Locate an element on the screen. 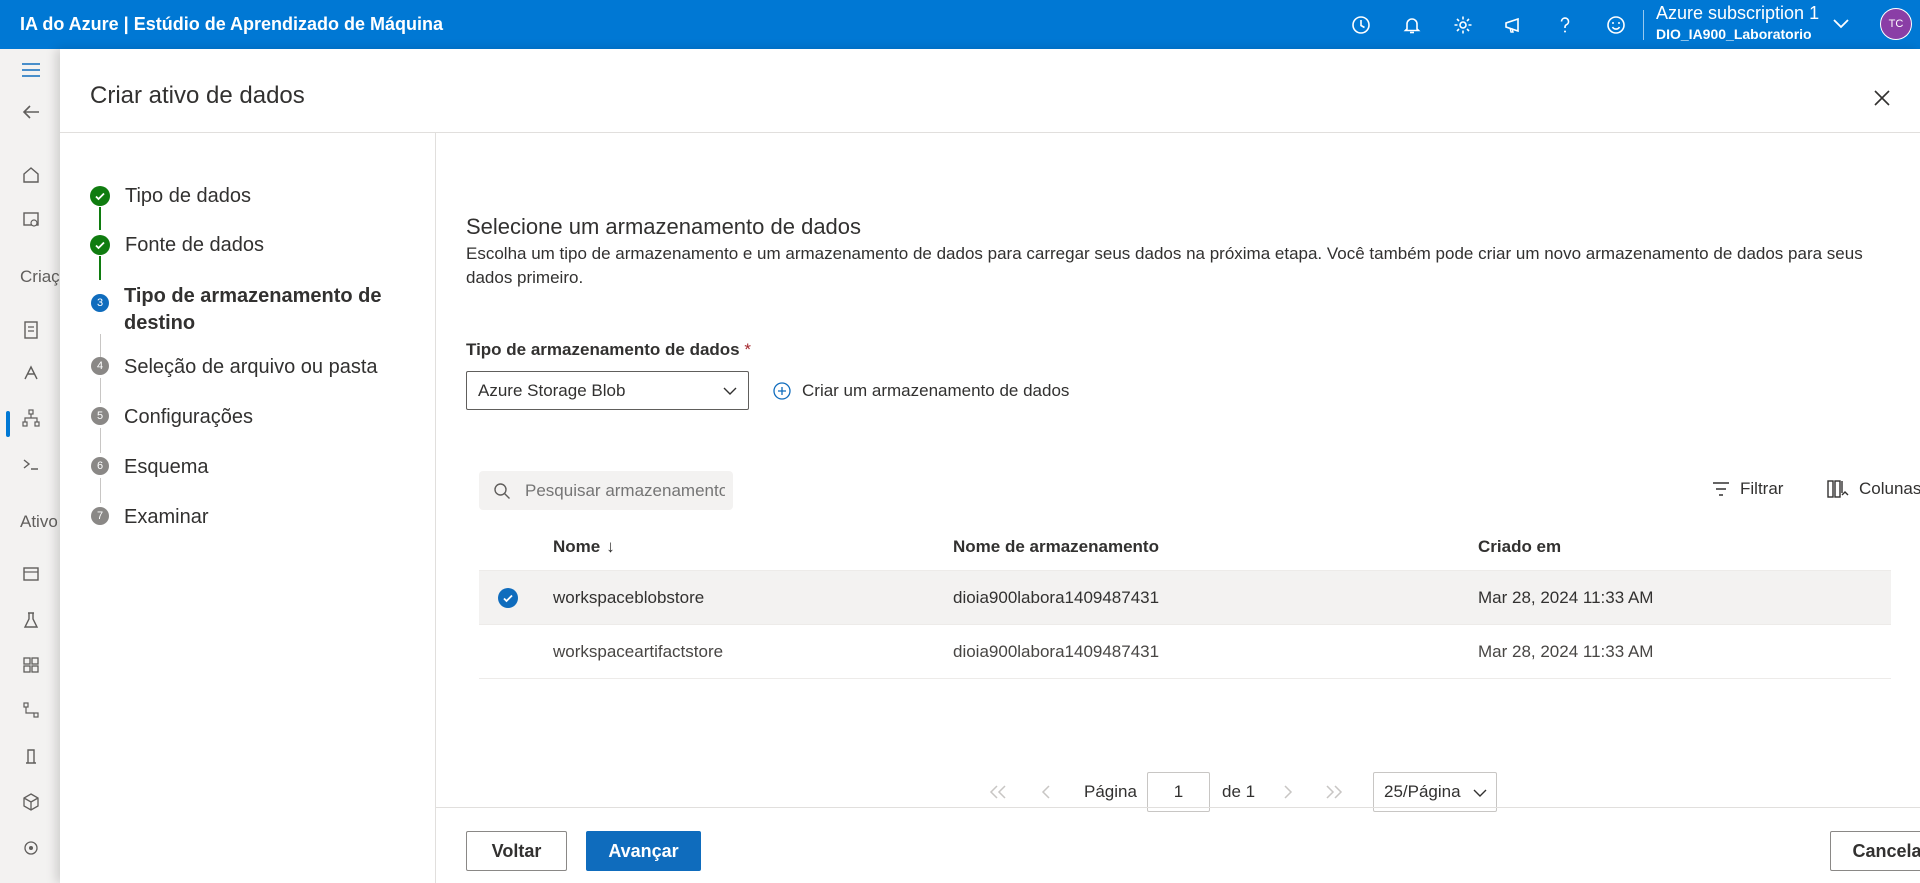 The image size is (1920, 883). search-input is located at coordinates (625, 490).